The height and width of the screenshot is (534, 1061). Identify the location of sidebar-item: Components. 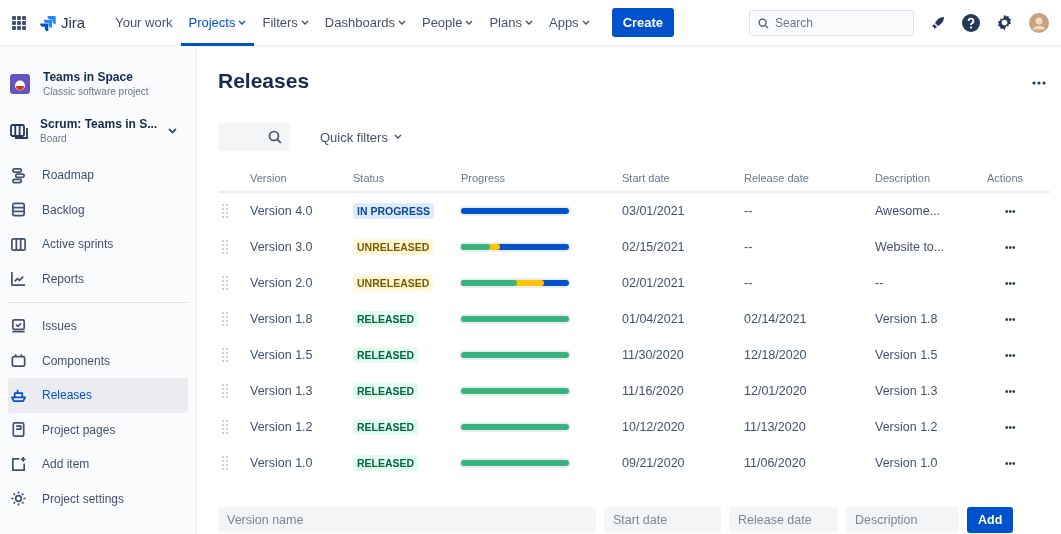
(98, 360).